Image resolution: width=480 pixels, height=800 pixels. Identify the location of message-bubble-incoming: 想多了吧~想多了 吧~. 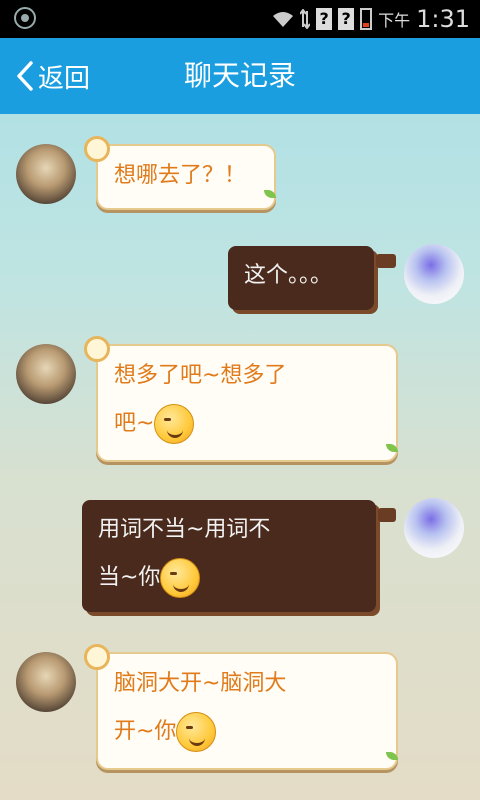
(247, 403).